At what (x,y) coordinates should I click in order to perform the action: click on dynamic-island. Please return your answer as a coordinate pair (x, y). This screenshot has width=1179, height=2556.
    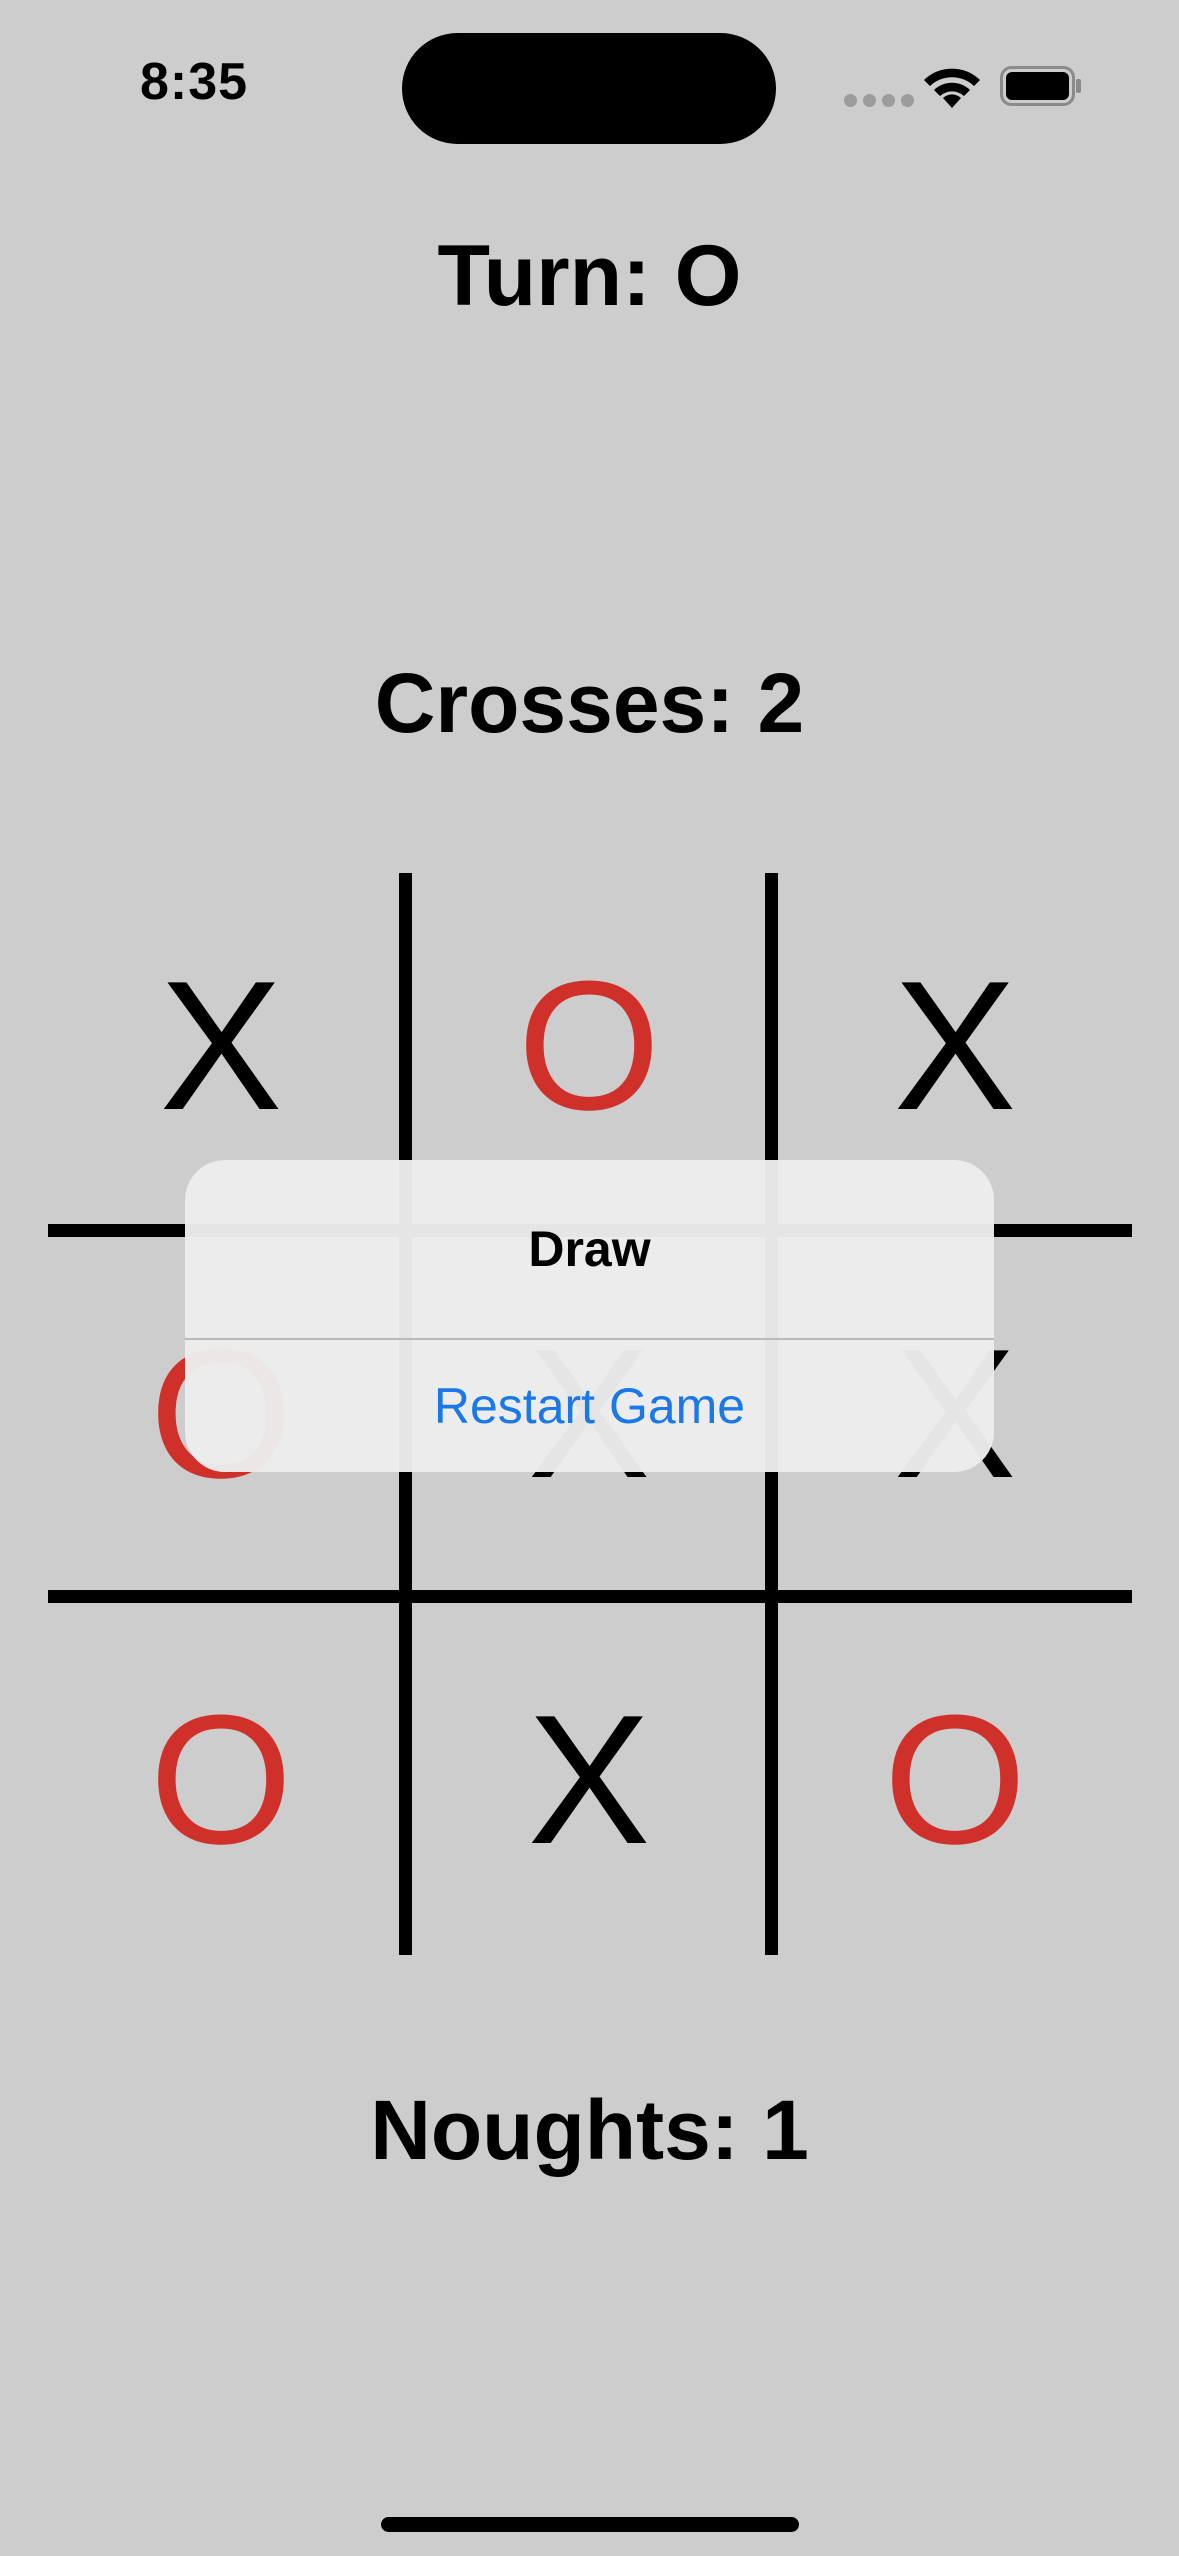
    Looking at the image, I should click on (589, 88).